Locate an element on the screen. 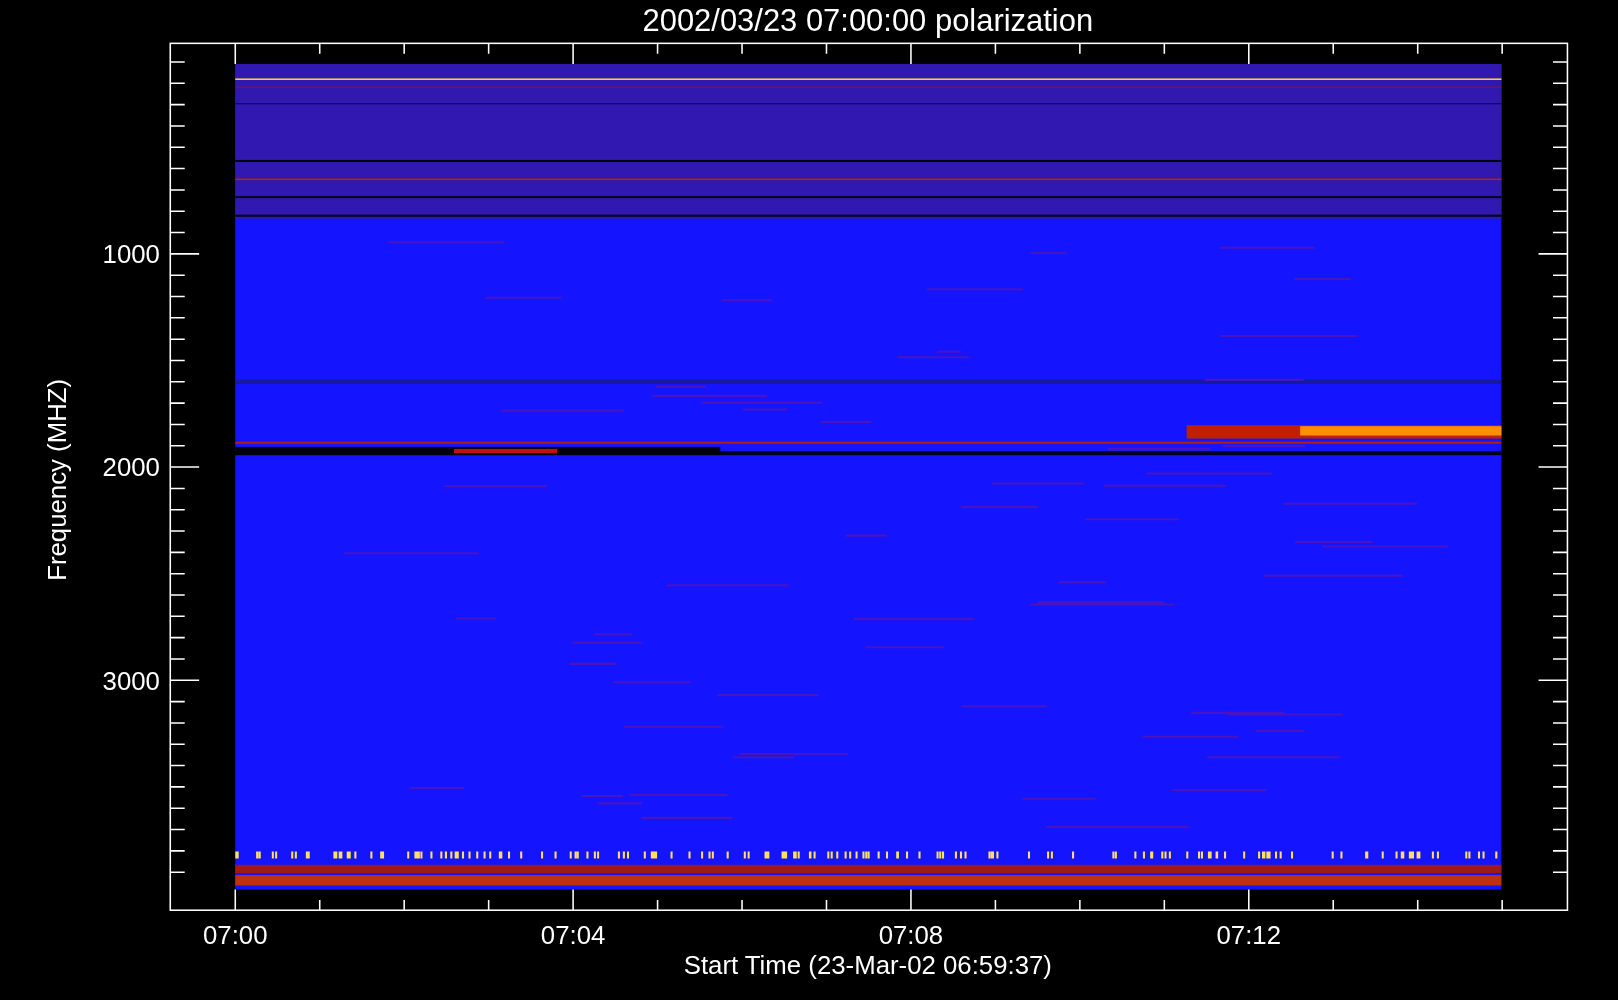  chart-title: 2002/03/23 07:00:00 polarization is located at coordinates (868, 20).